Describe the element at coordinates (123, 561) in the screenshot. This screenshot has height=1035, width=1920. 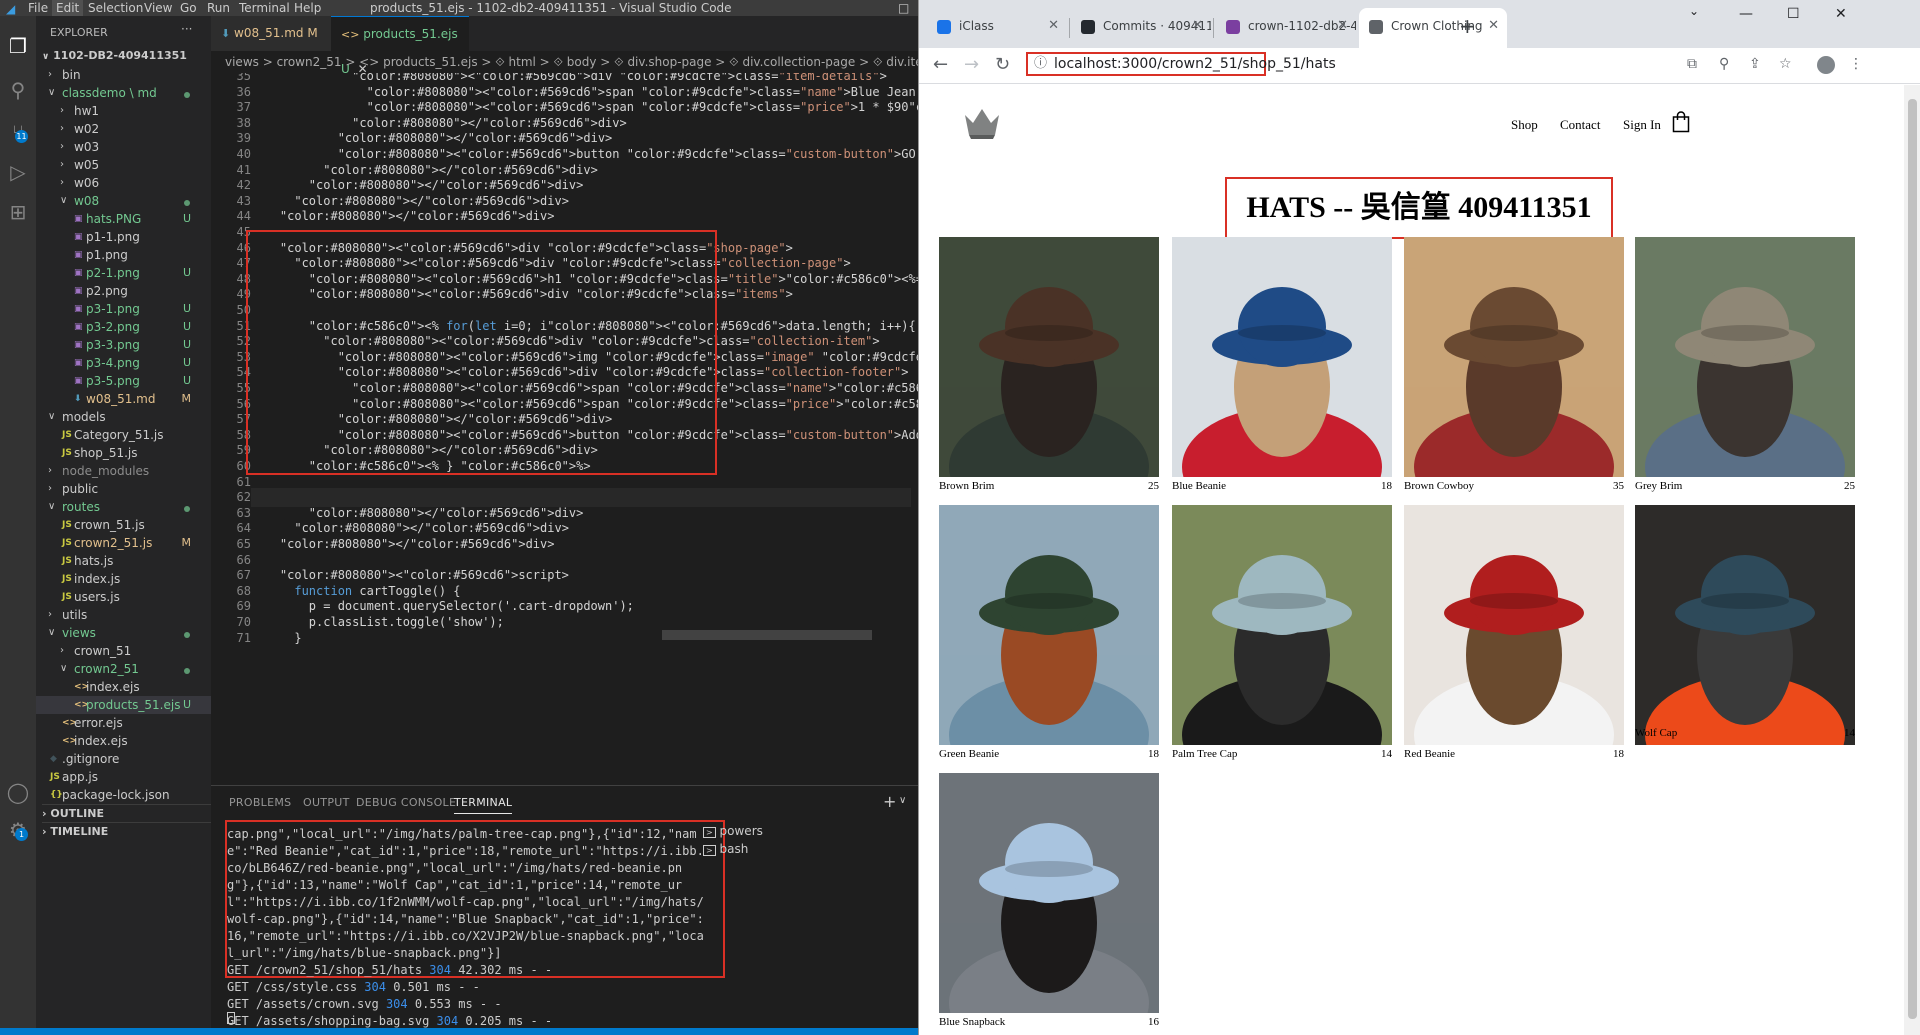
I see `tree-item: JS hats.js` at that location.